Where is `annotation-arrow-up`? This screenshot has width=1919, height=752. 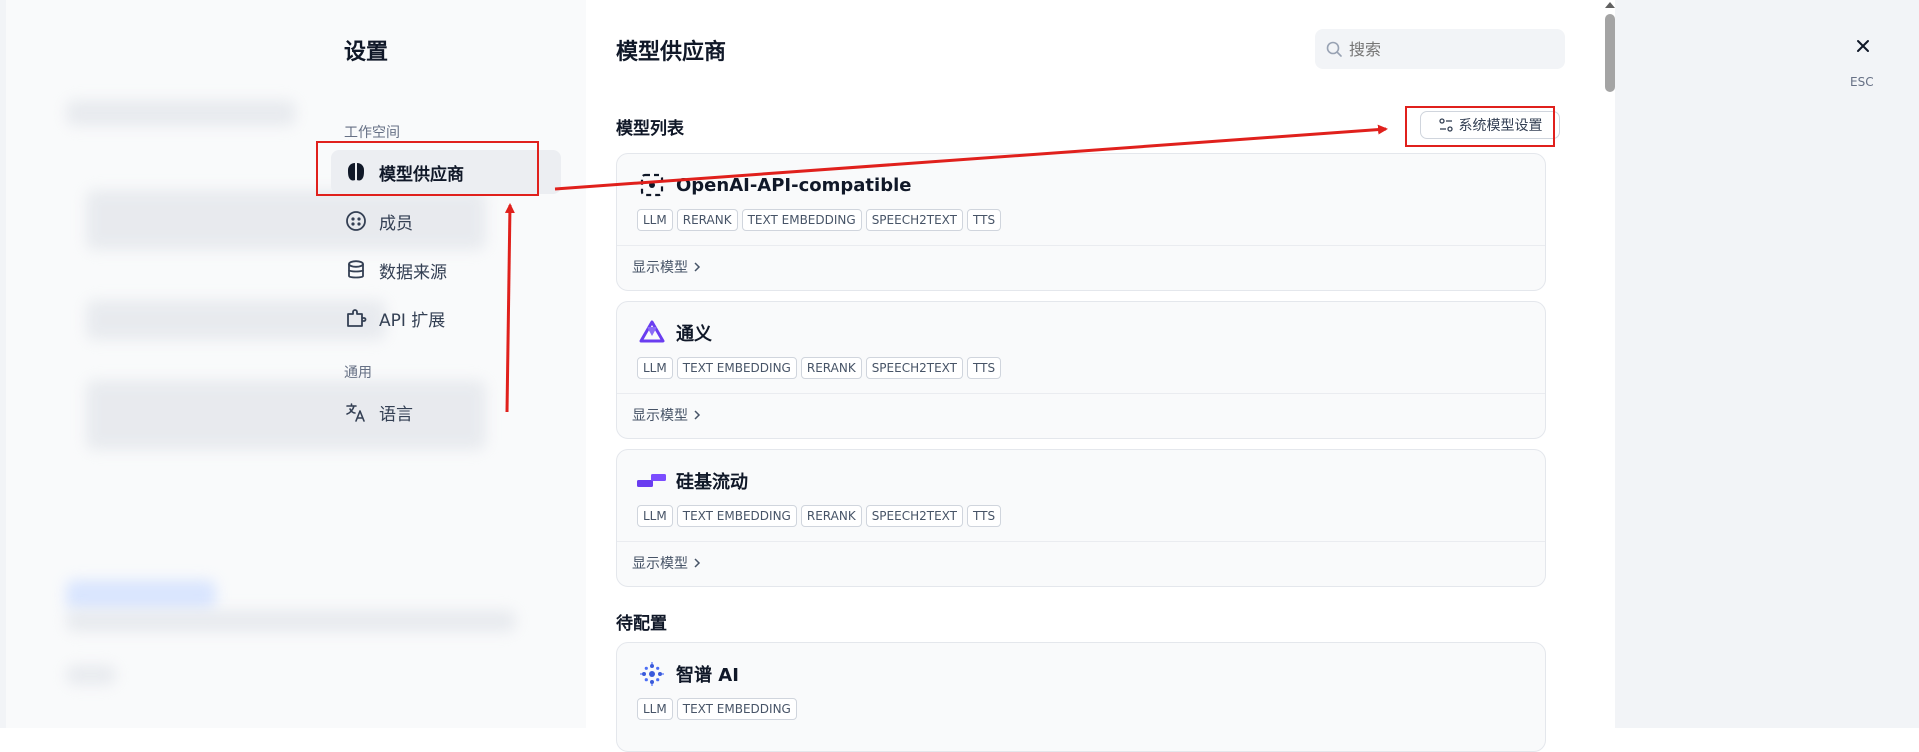
annotation-arrow-up is located at coordinates (509, 308).